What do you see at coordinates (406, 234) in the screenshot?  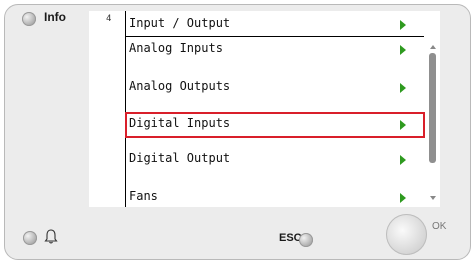 I see `ok-button` at bounding box center [406, 234].